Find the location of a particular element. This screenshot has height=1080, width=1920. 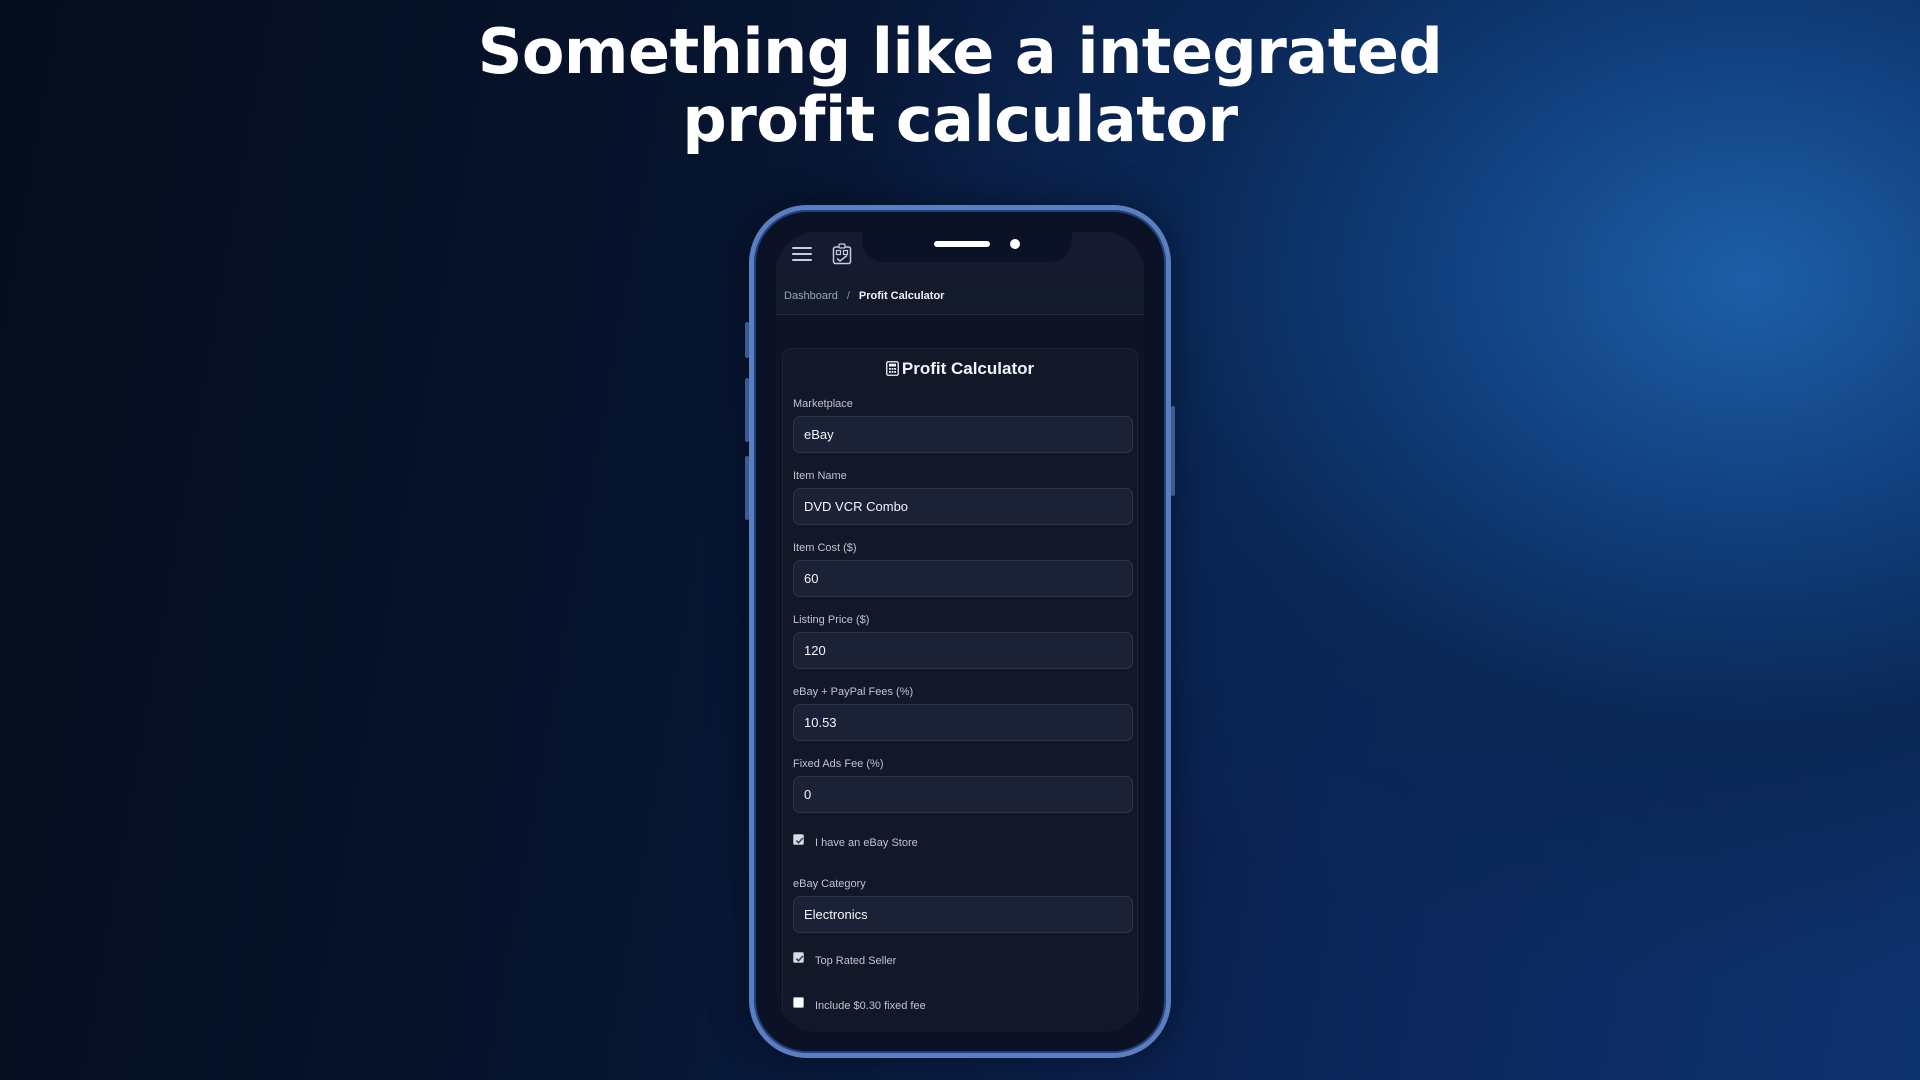

ebay-store-label: I have an eBay Store is located at coordinates (866, 843).